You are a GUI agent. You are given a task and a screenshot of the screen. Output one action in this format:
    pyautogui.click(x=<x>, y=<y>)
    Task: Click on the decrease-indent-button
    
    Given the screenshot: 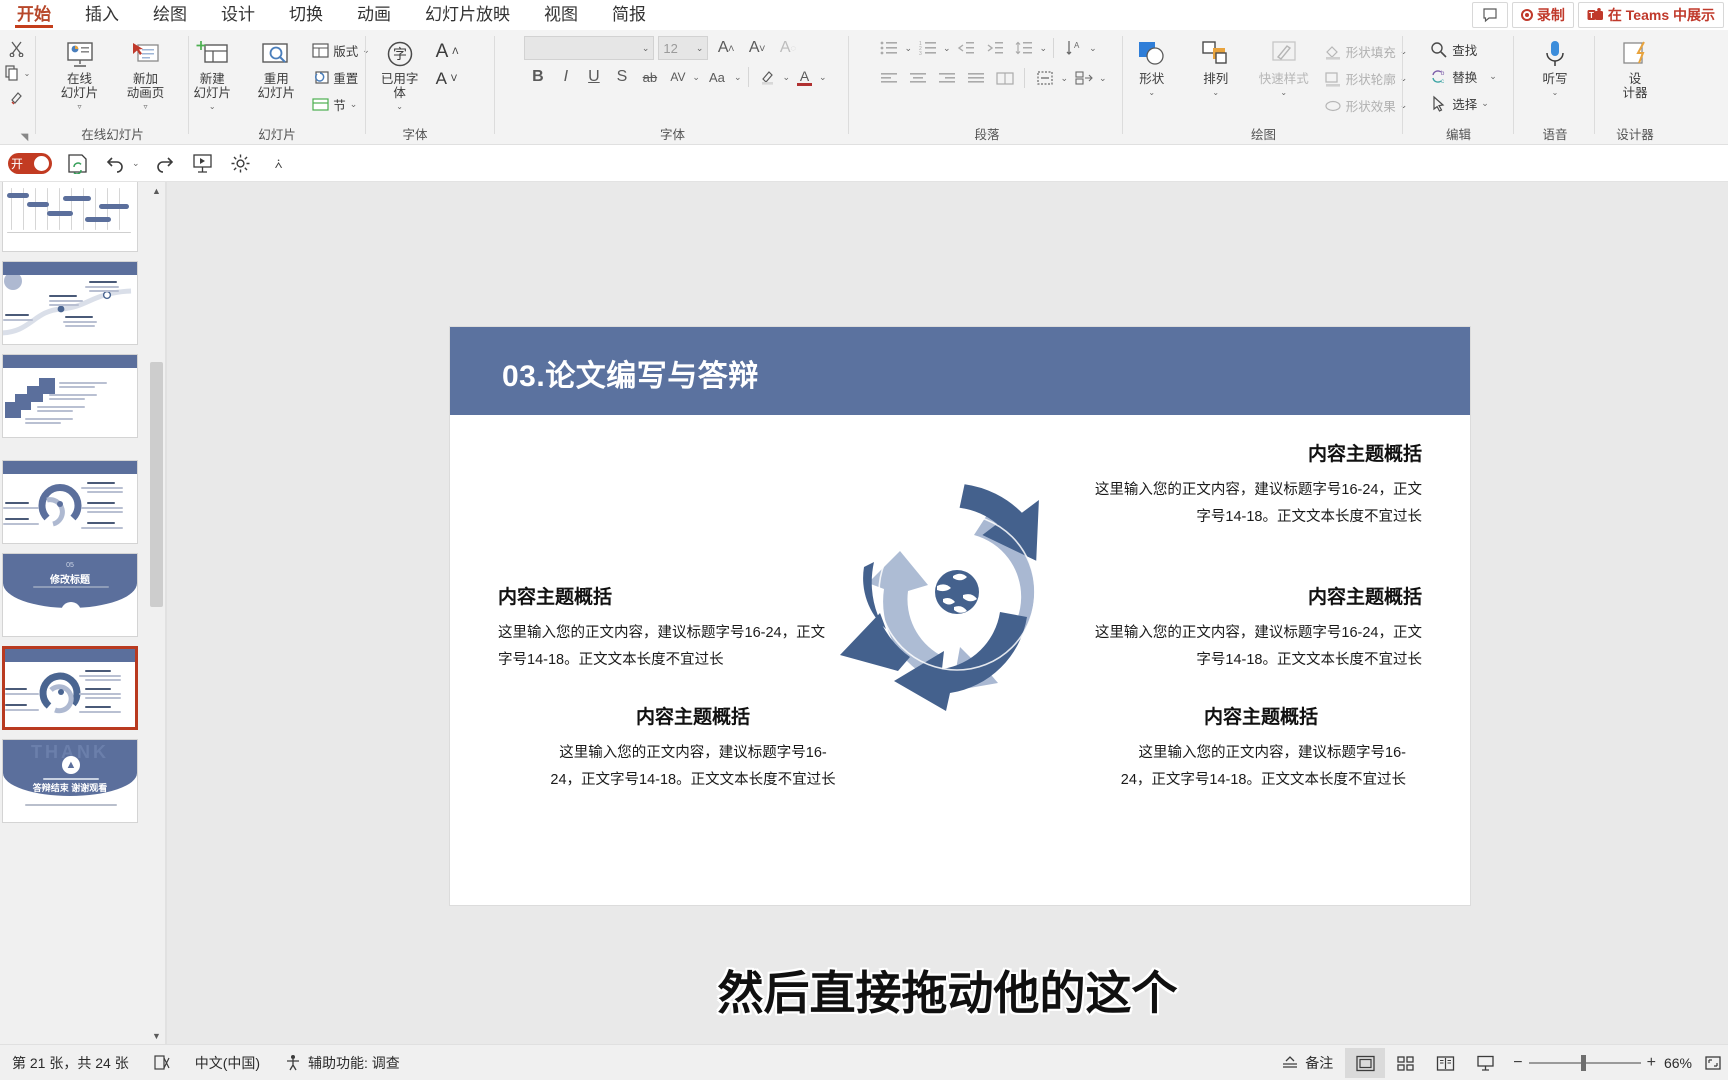 What is the action you would take?
    pyautogui.click(x=966, y=48)
    